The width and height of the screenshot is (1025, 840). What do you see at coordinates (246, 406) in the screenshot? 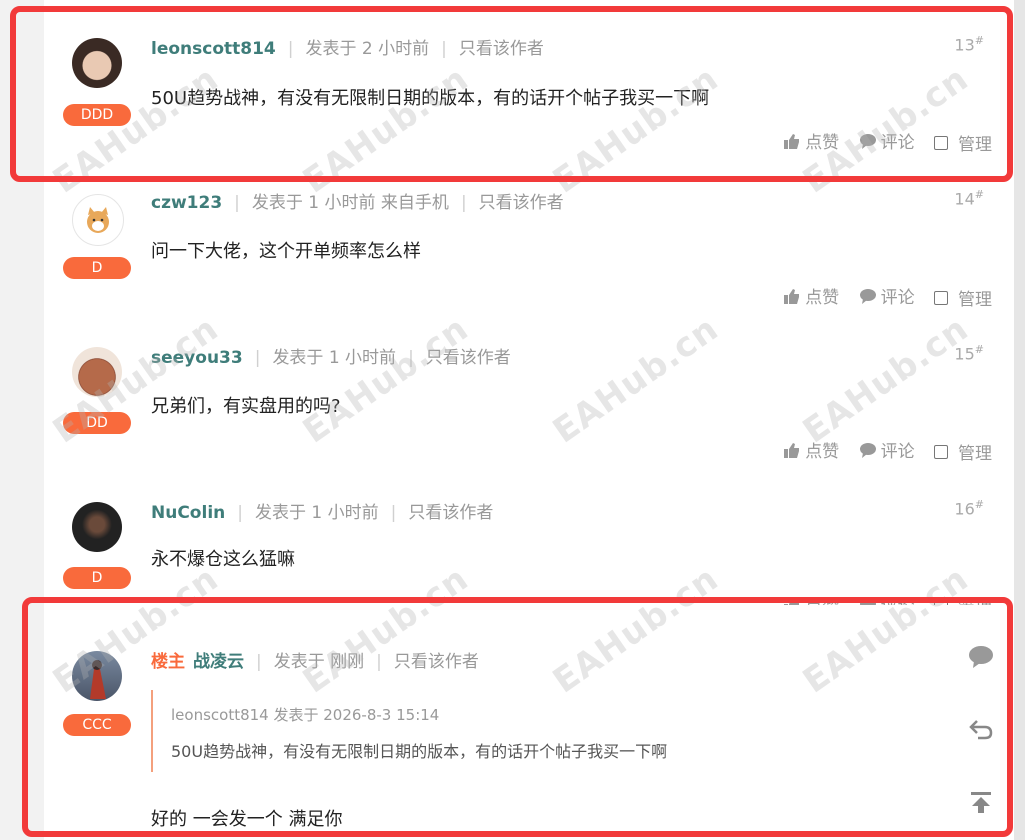
I see `post-content: 兄弟们，有实盘用的吗?` at bounding box center [246, 406].